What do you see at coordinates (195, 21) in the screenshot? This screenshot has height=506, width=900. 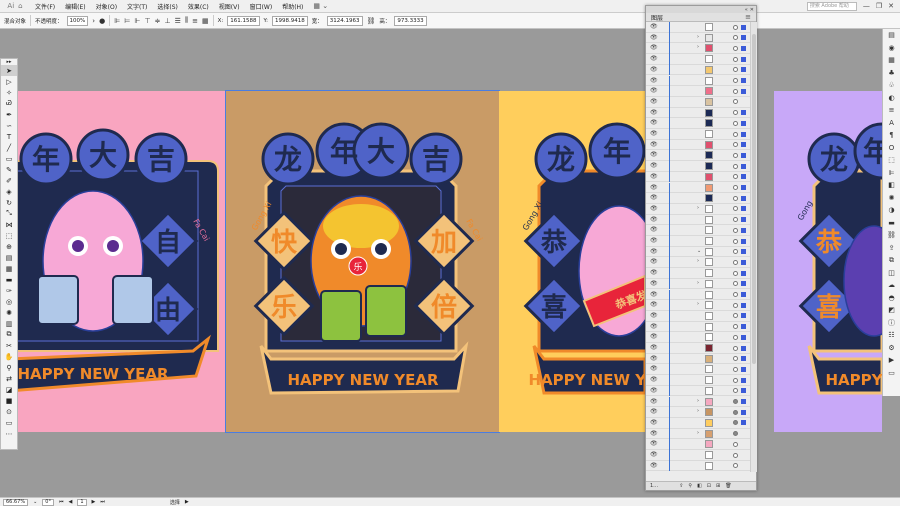 I see `distribute-vertical-icon: ≡` at bounding box center [195, 21].